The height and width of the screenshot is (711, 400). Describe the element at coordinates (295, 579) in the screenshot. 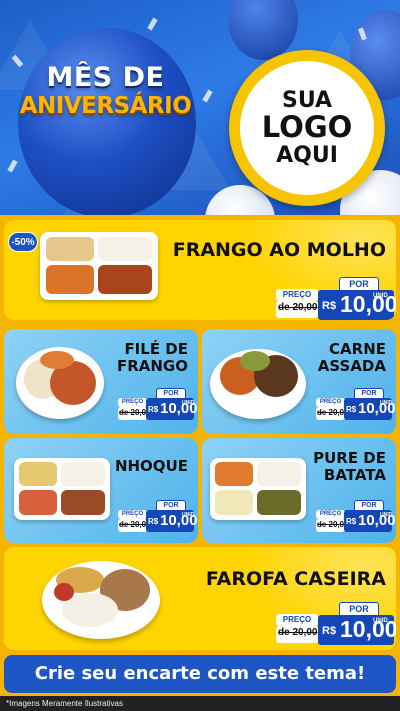

I see `product-name: FAROFA CASEIRA` at that location.